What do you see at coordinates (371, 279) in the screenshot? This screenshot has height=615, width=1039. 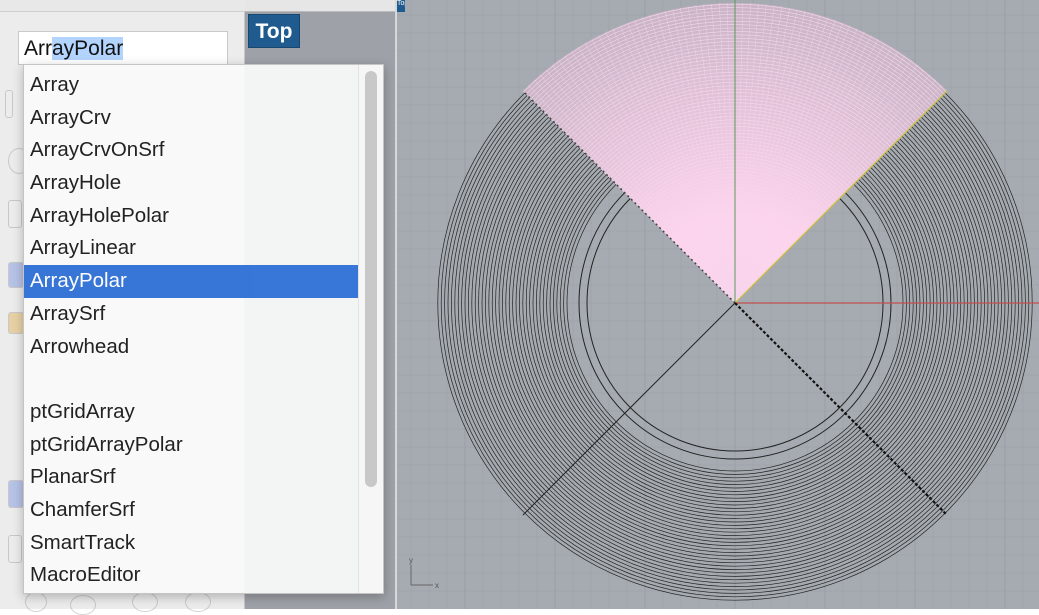 I see `scrollbar-thumb` at bounding box center [371, 279].